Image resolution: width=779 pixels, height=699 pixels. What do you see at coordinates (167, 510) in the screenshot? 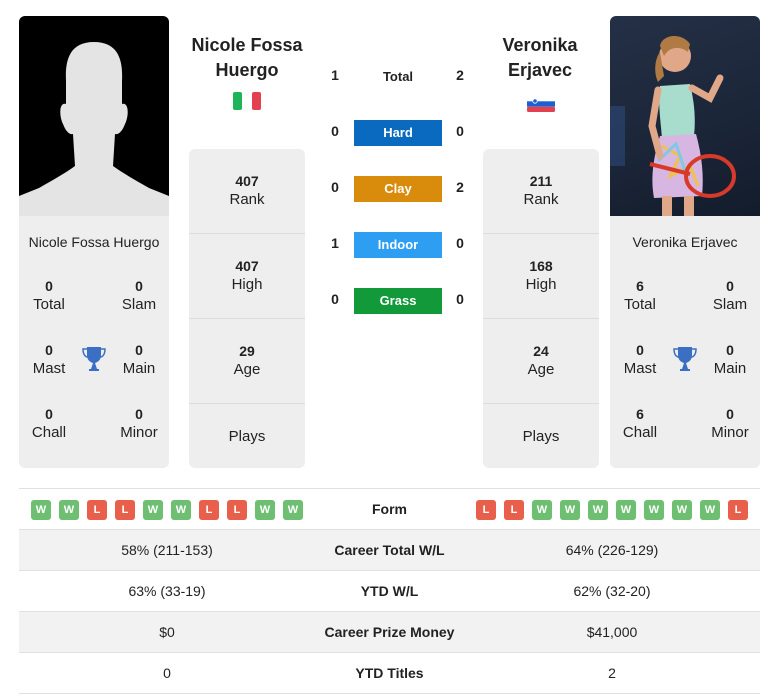
I see `player1-form-badges: WWLLWWLLWW` at bounding box center [167, 510].